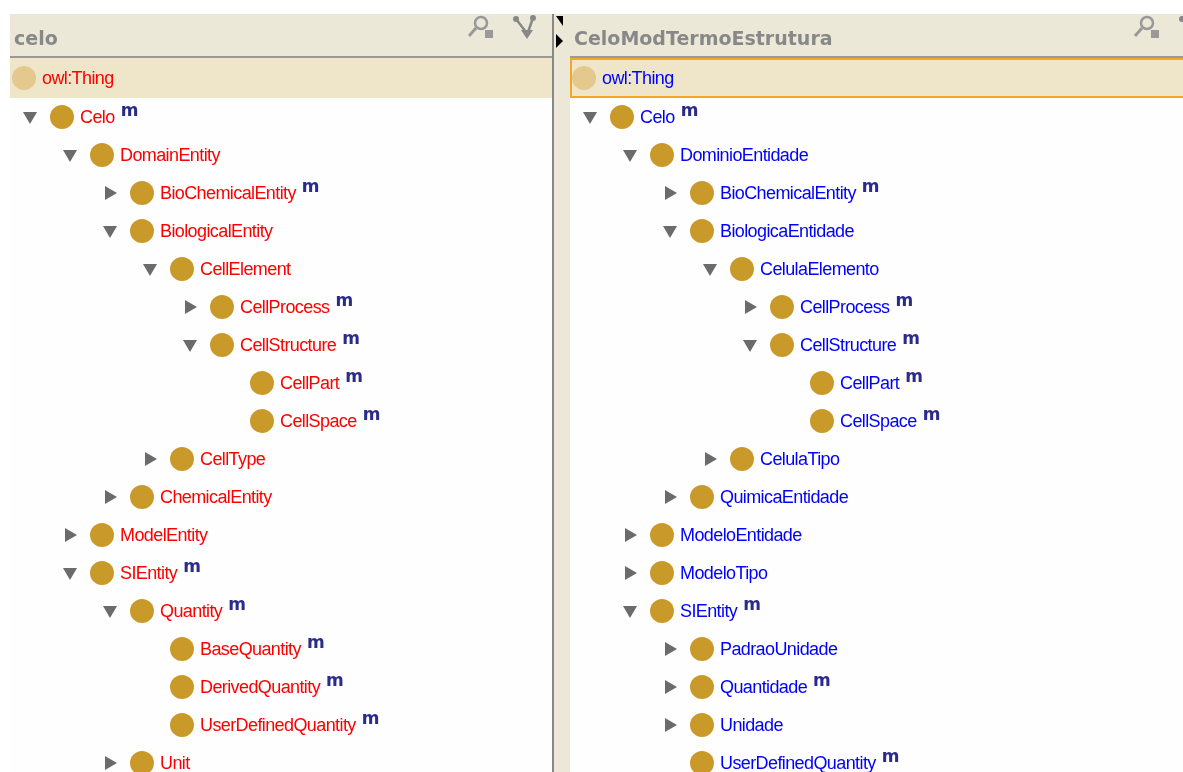  What do you see at coordinates (638, 78) in the screenshot?
I see `class-label: owl:Thing` at bounding box center [638, 78].